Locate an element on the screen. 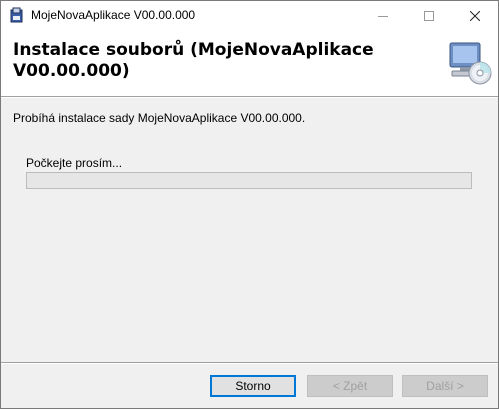 This screenshot has height=409, width=499. maximize-button is located at coordinates (429, 15).